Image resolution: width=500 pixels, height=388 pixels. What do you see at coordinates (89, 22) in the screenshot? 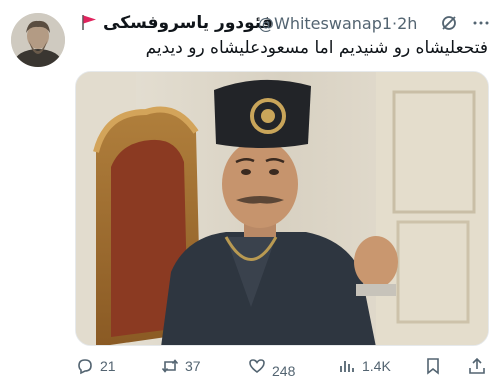
I see `red-flag-icon` at bounding box center [89, 22].